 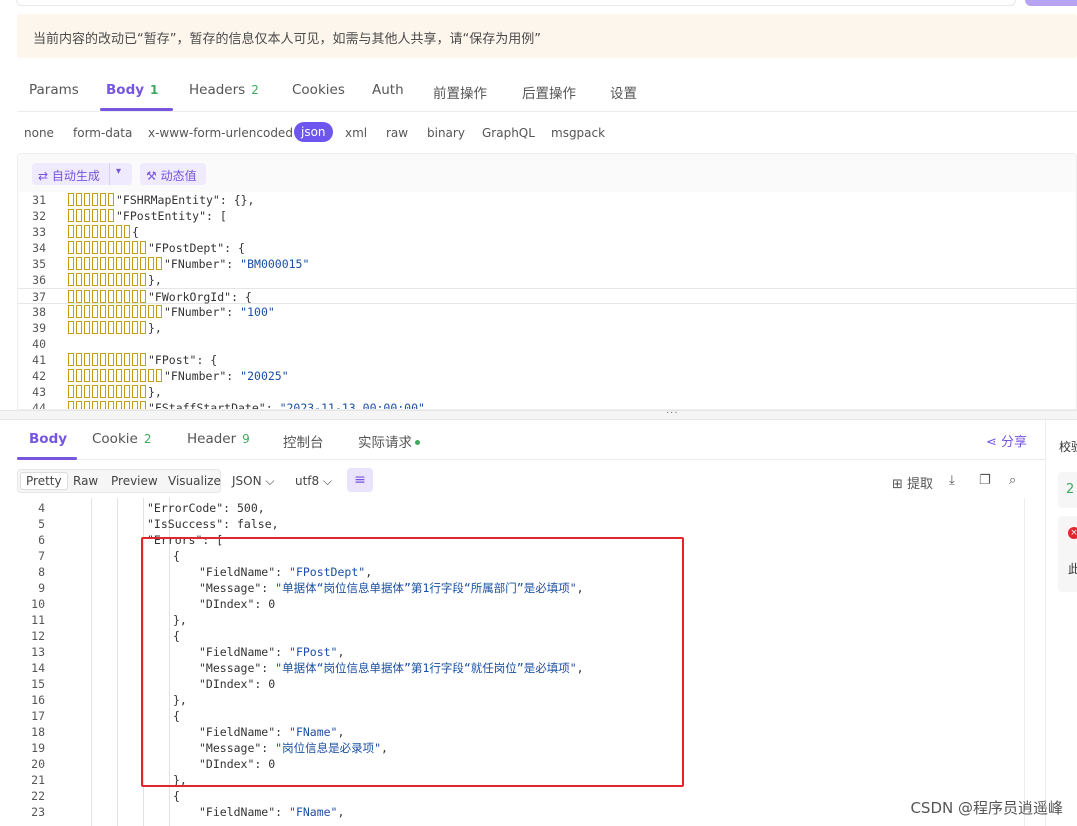 What do you see at coordinates (253, 481) in the screenshot?
I see `format-select: JSON ⌵` at bounding box center [253, 481].